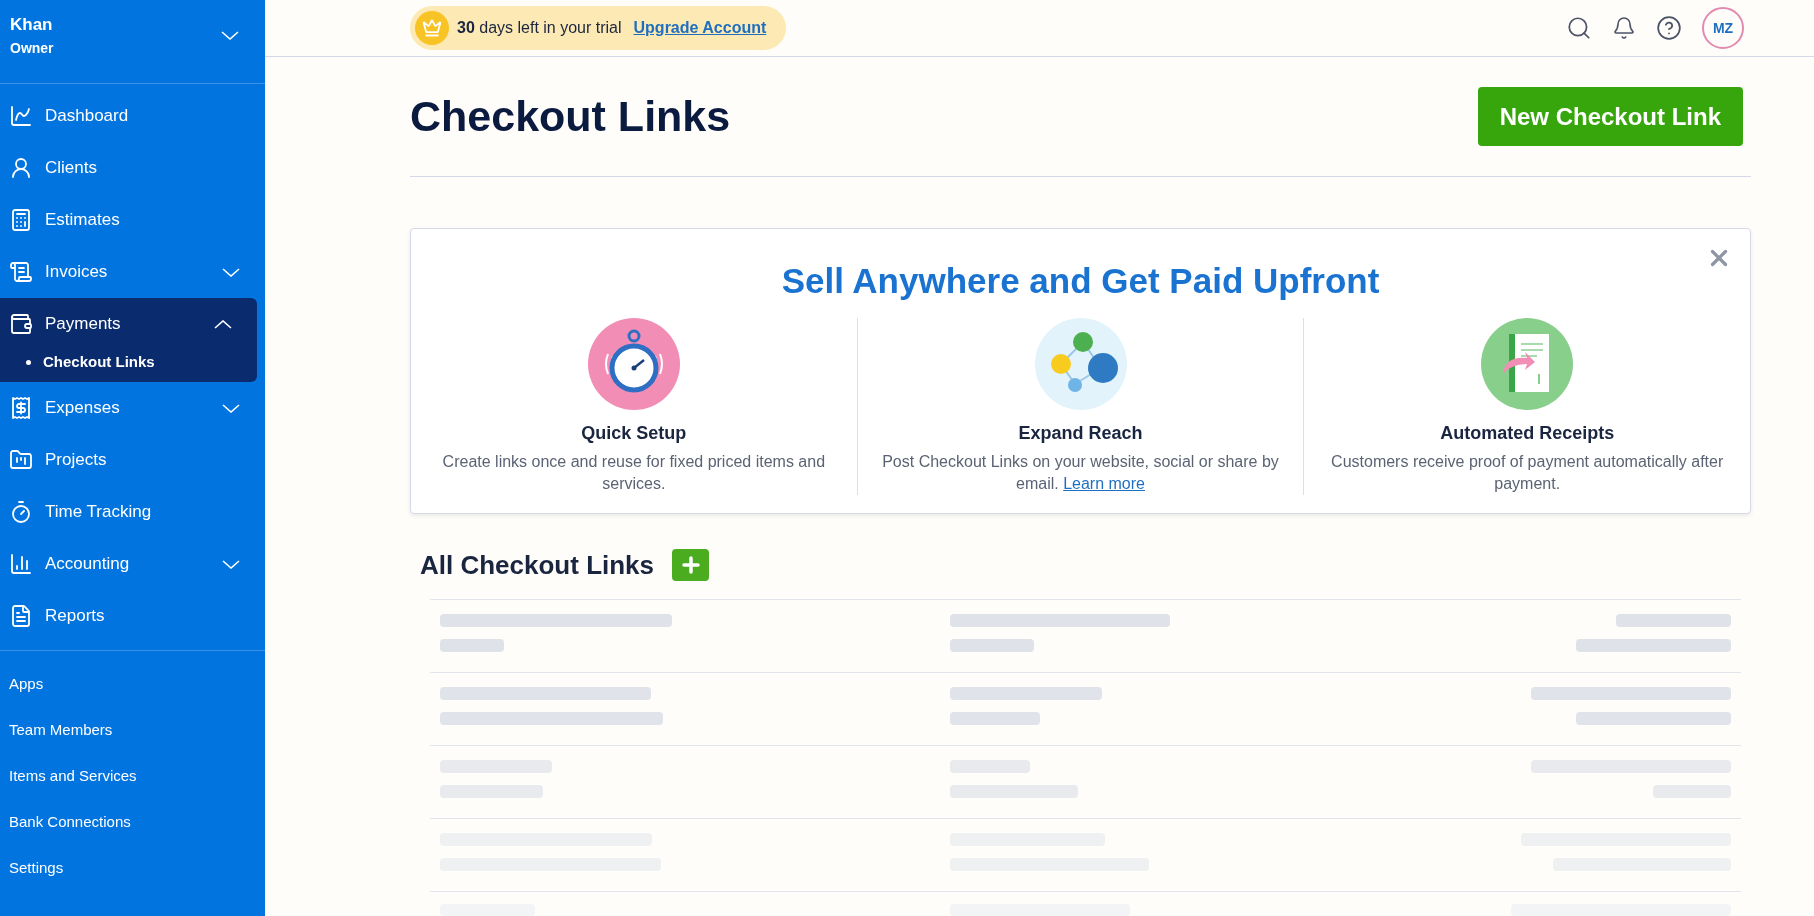  What do you see at coordinates (32, 25) in the screenshot?
I see `account-name: Khan` at bounding box center [32, 25].